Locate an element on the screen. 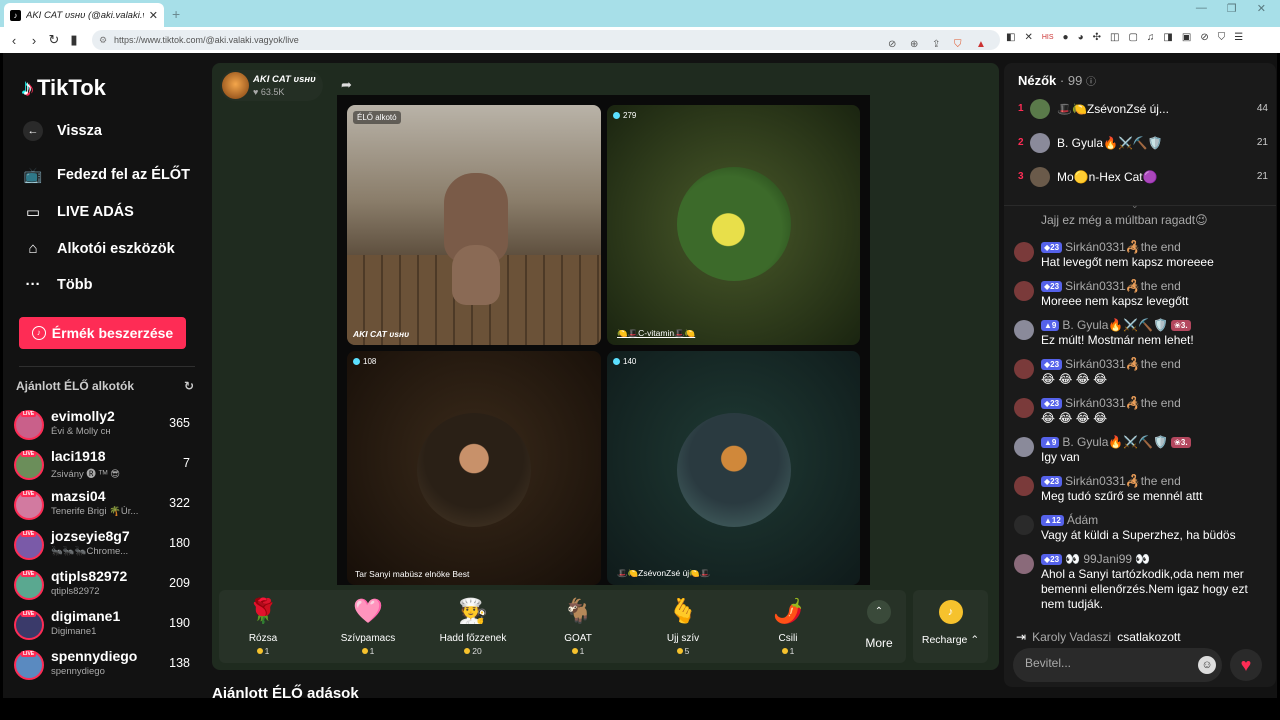 This screenshot has width=1280, height=720. back-arrow-icon: ‹ is located at coordinates (14, 40).